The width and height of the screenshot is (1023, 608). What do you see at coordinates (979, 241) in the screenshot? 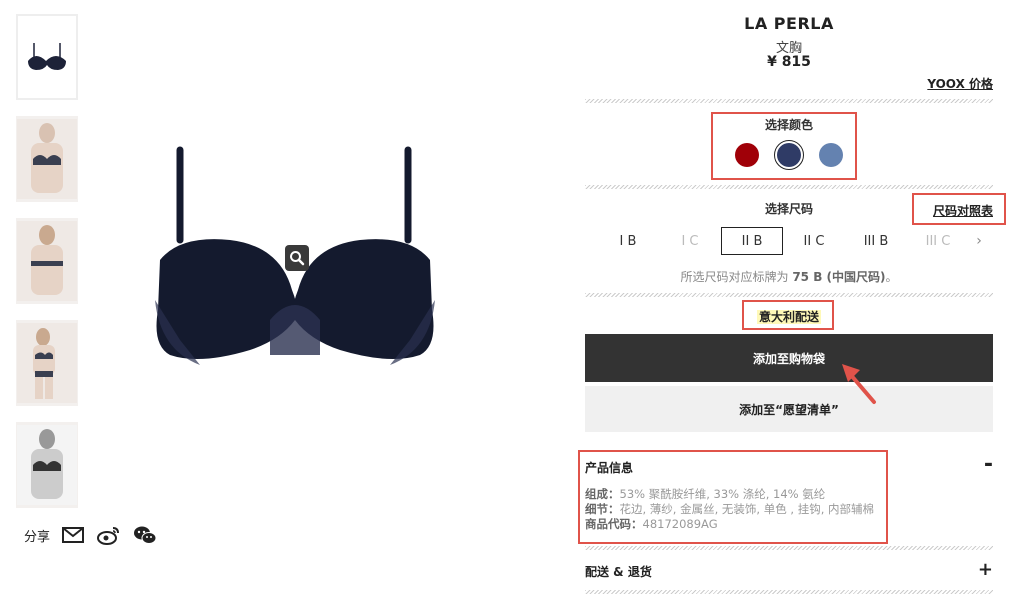
I see `chevron-right-icon: ›` at bounding box center [979, 241].